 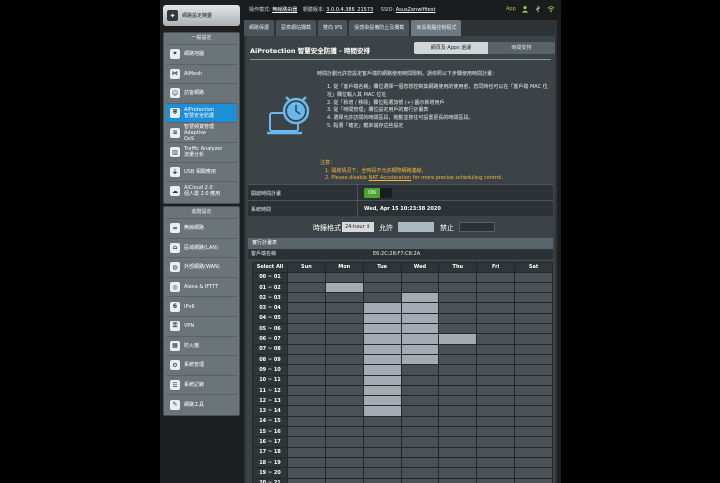 What do you see at coordinates (201, 132) in the screenshot?
I see `sidebar-item-qos: ≋ 智慧頻寬管理 Adaptive QoS` at bounding box center [201, 132].